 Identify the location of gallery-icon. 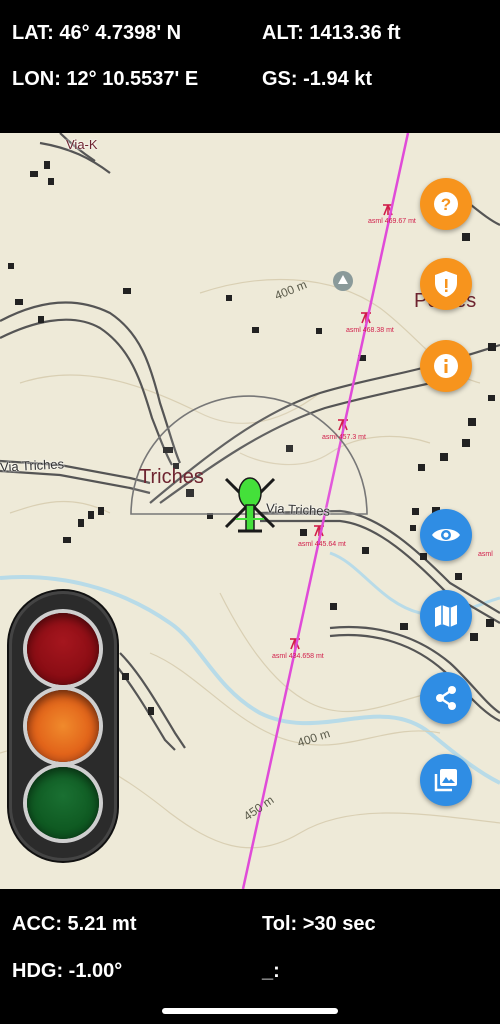
(445, 780).